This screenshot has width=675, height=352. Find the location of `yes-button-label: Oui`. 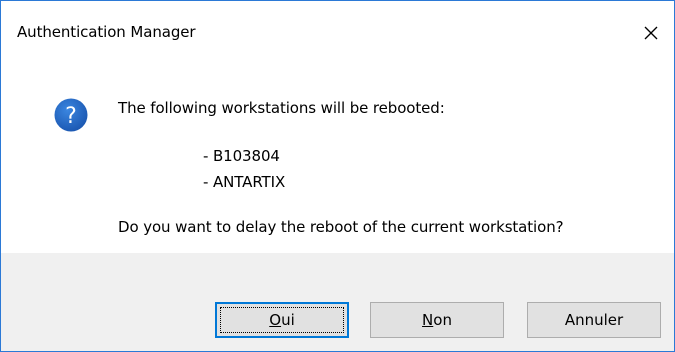

yes-button-label: Oui is located at coordinates (282, 320).